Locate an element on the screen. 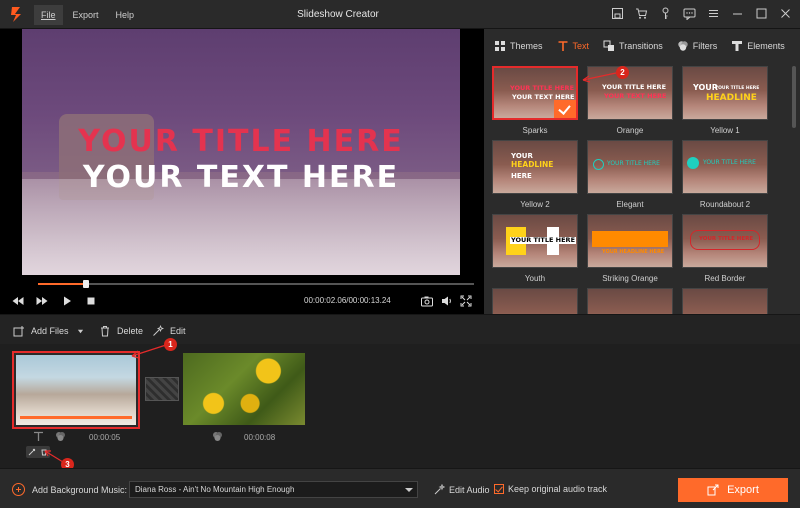  save-icon is located at coordinates (617, 13).